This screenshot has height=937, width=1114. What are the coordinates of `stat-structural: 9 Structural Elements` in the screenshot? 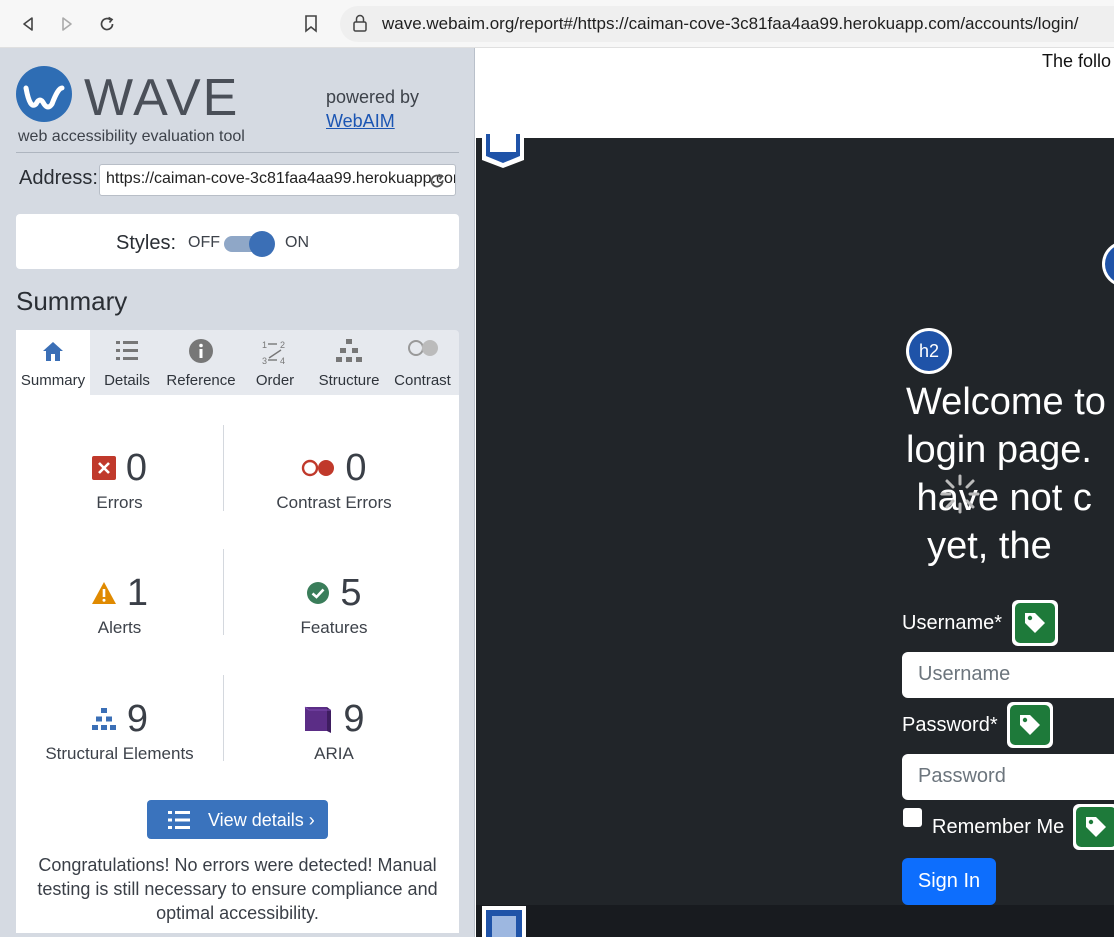 It's located at (119, 730).